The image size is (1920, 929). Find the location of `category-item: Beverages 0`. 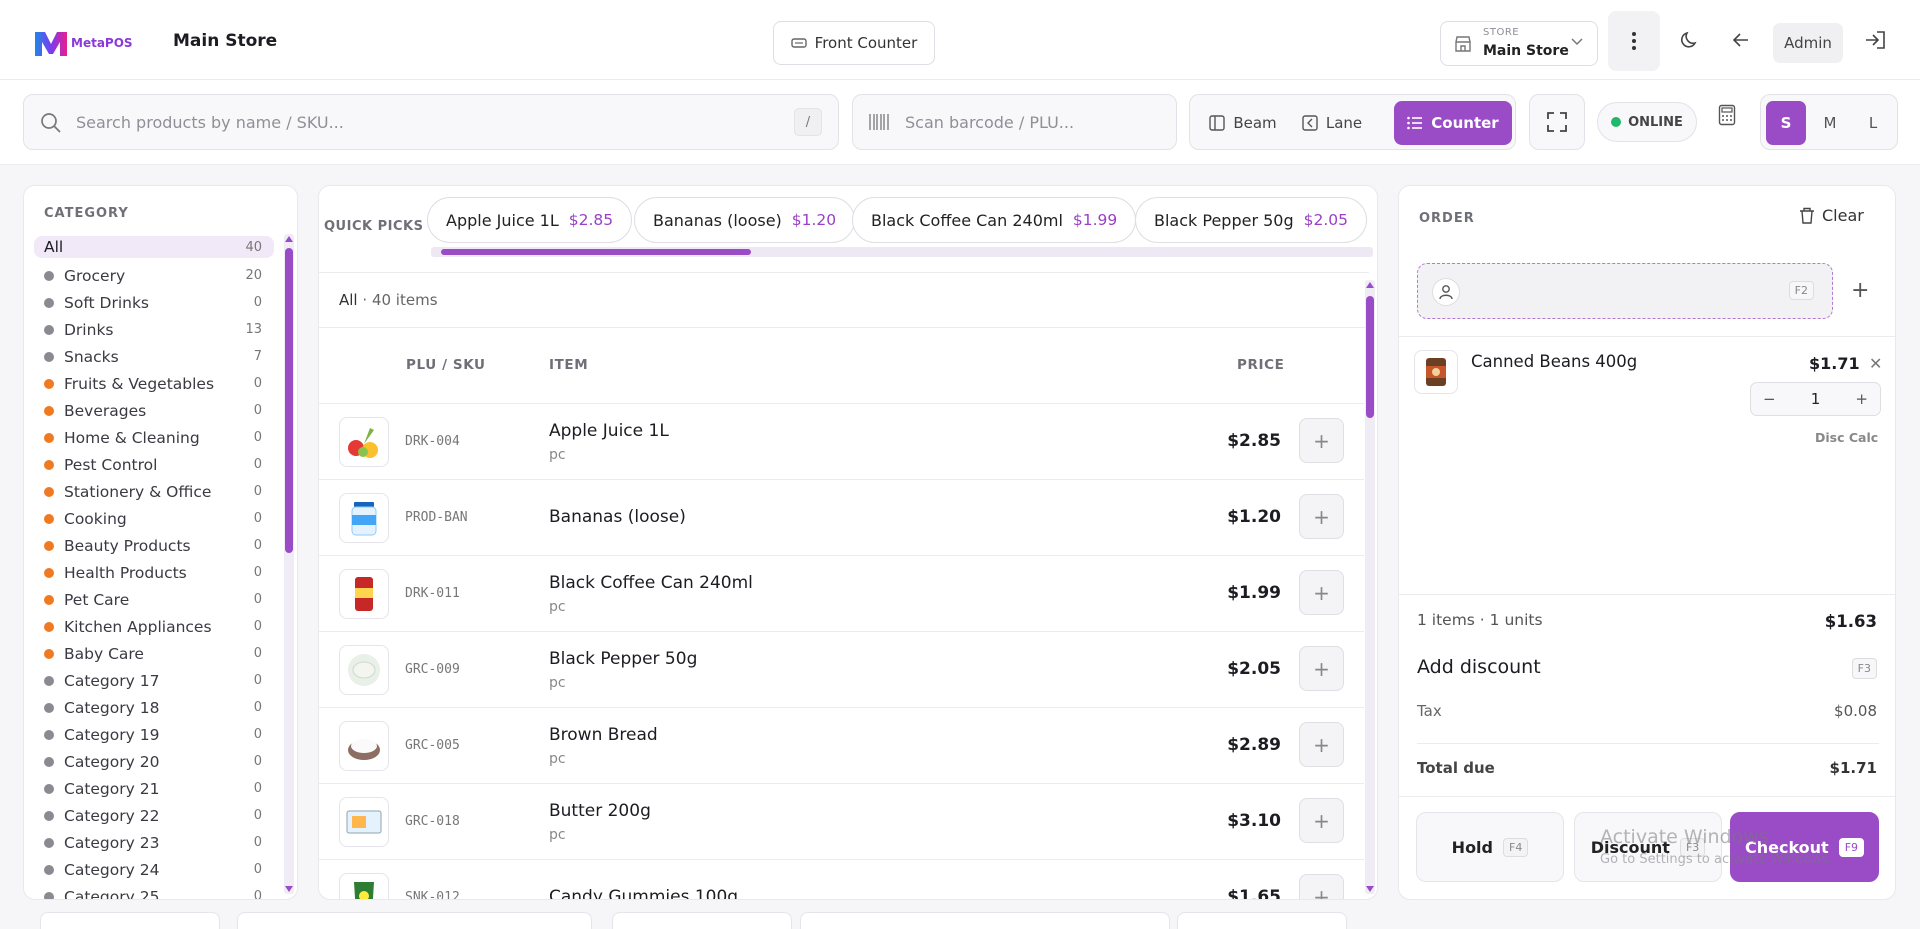

category-item: Beverages 0 is located at coordinates (154, 410).